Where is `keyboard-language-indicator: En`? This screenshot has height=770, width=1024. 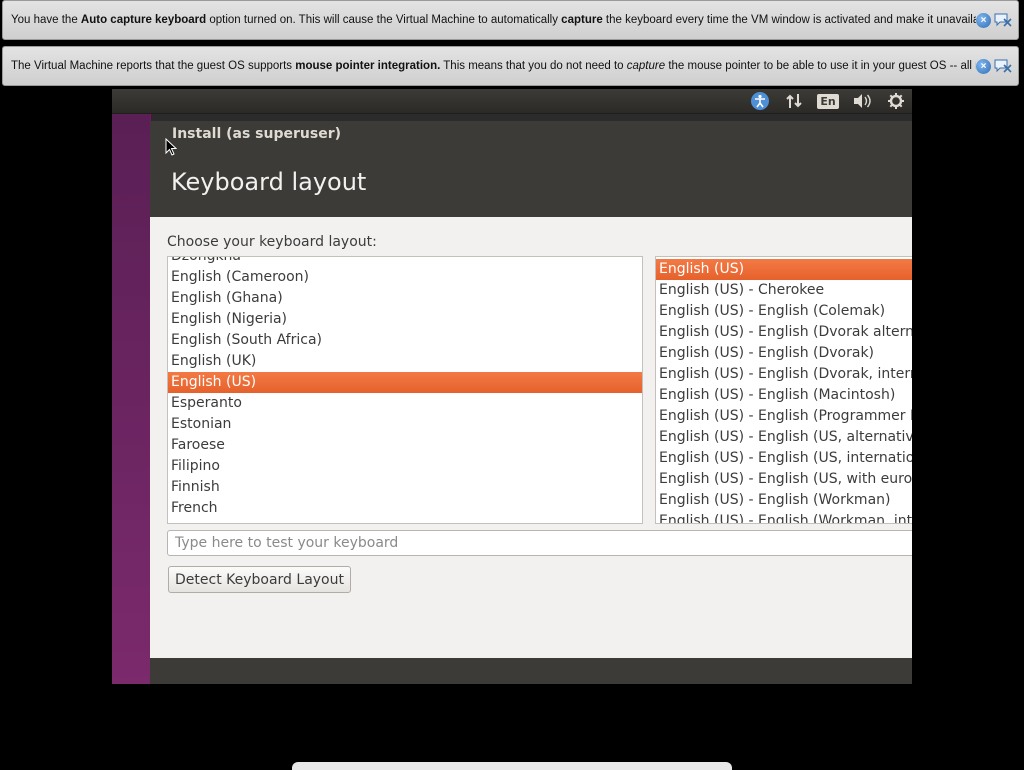
keyboard-language-indicator: En is located at coordinates (828, 101).